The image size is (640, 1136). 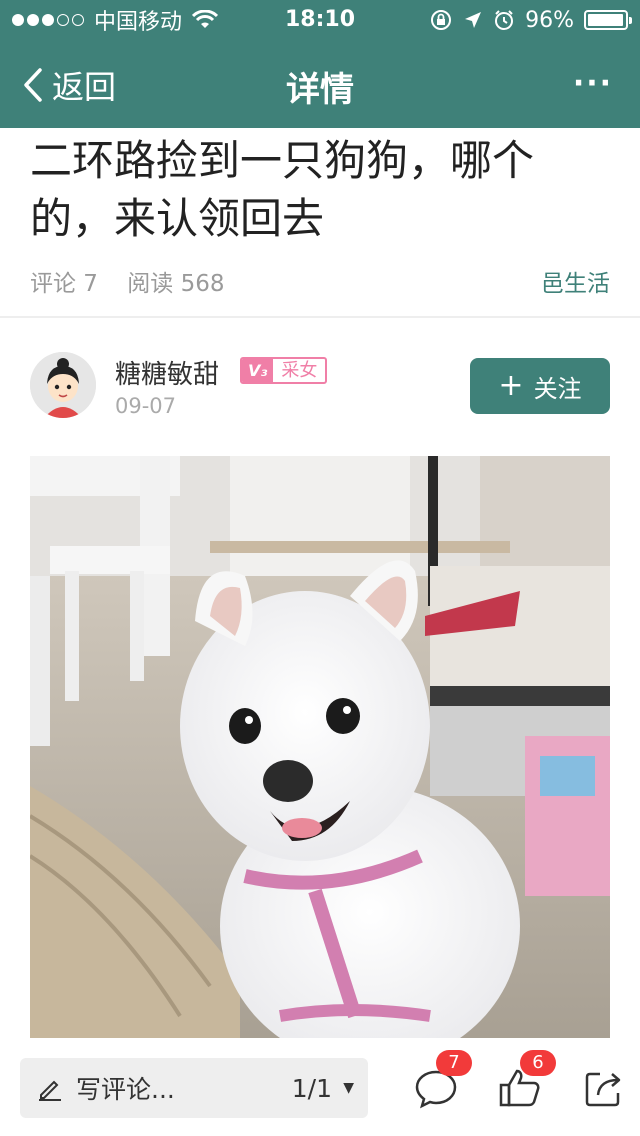 What do you see at coordinates (146, 406) in the screenshot?
I see `post-date: 09-07` at bounding box center [146, 406].